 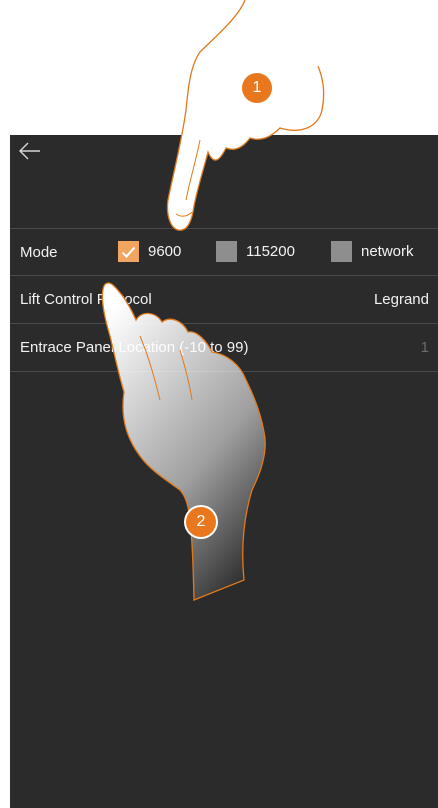 I want to click on entrance-panel-label: Entrace Panel Location (-10 to 99), so click(x=134, y=347).